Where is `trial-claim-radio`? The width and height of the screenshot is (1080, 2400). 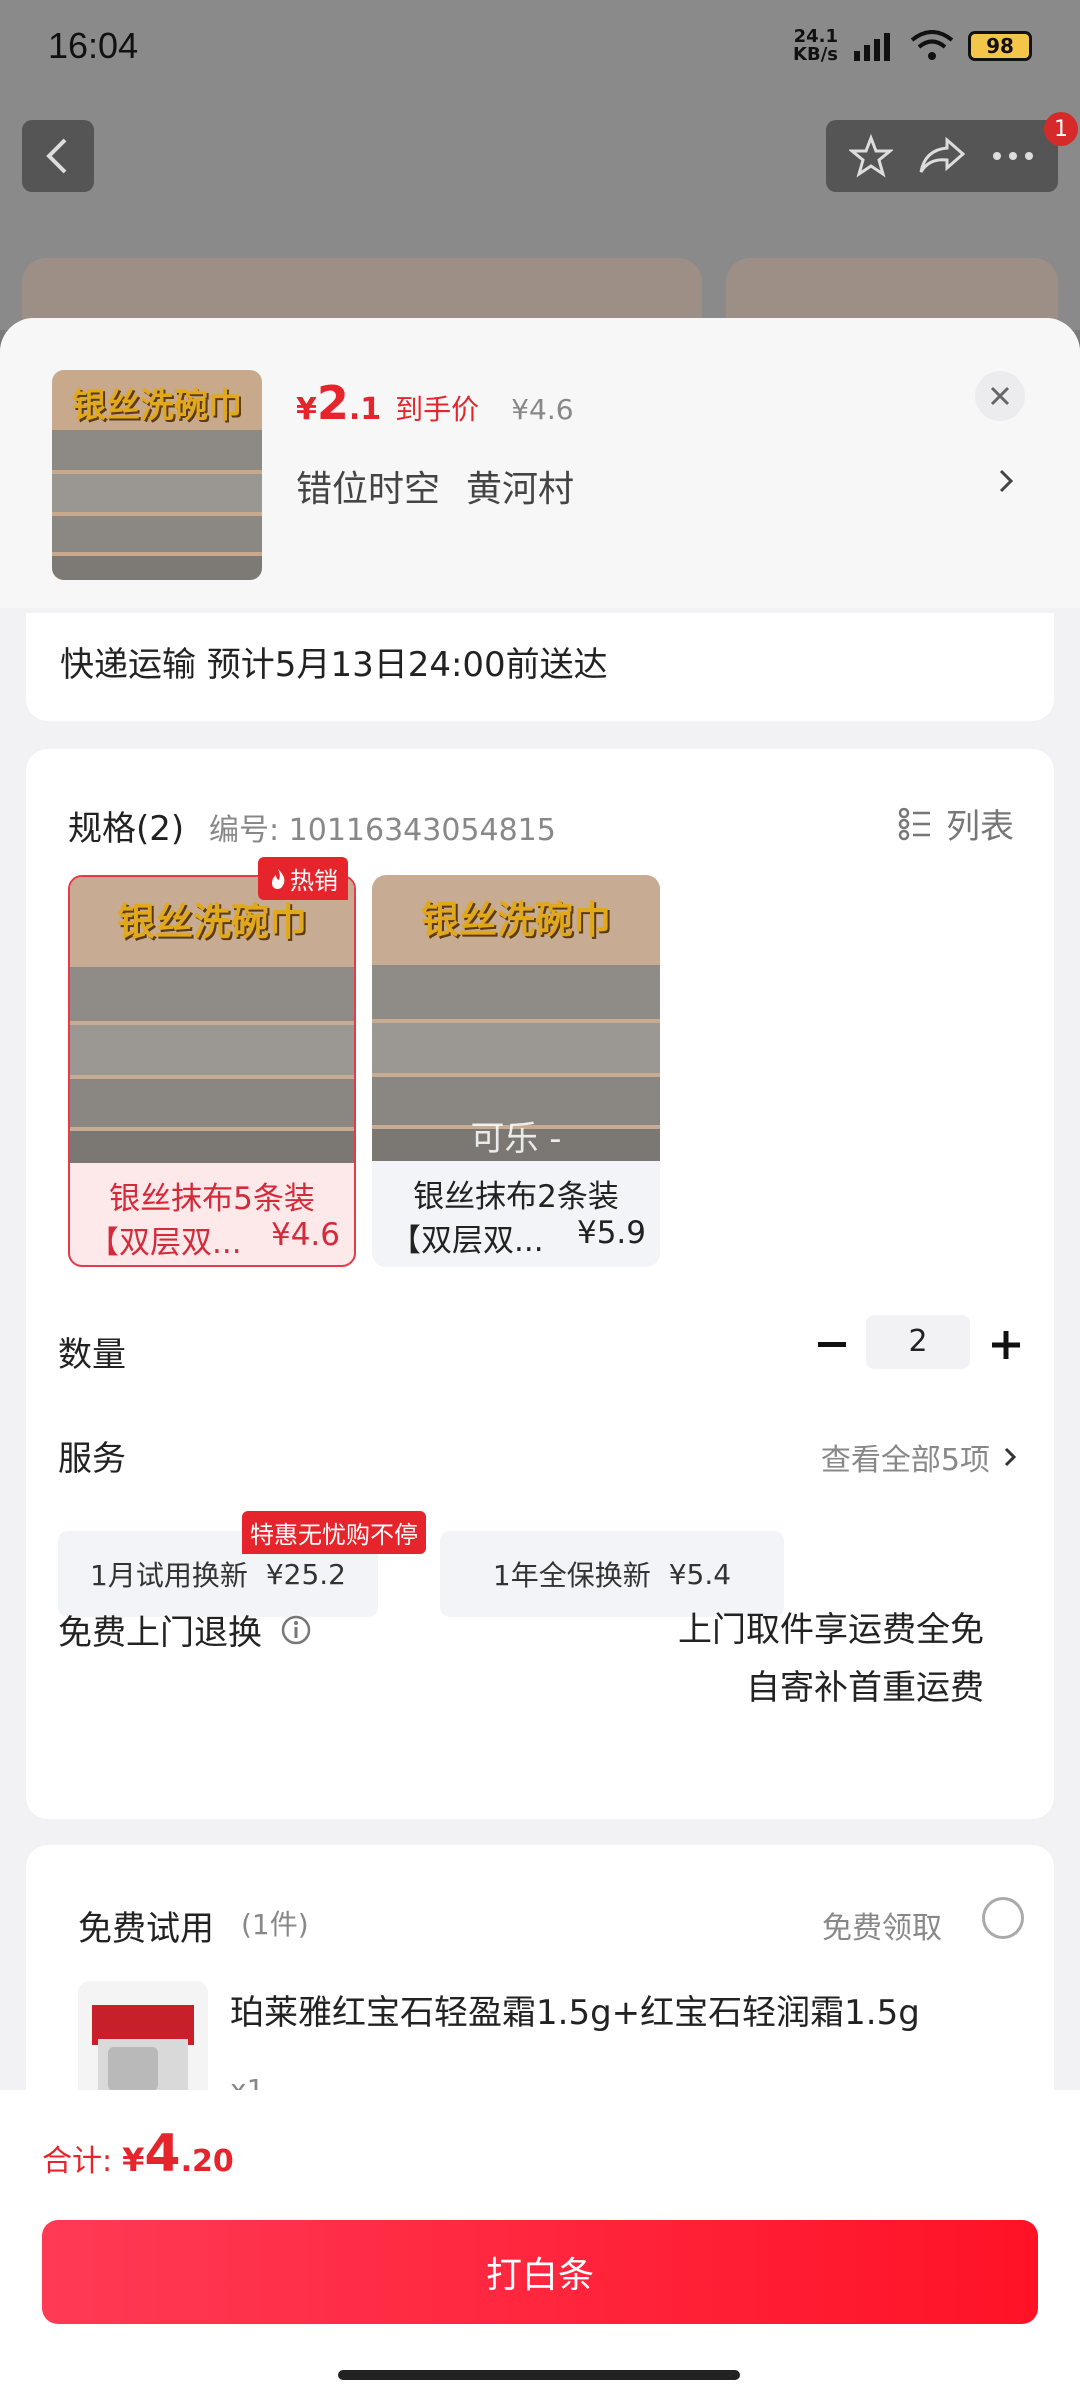
trial-claim-radio is located at coordinates (1003, 1918).